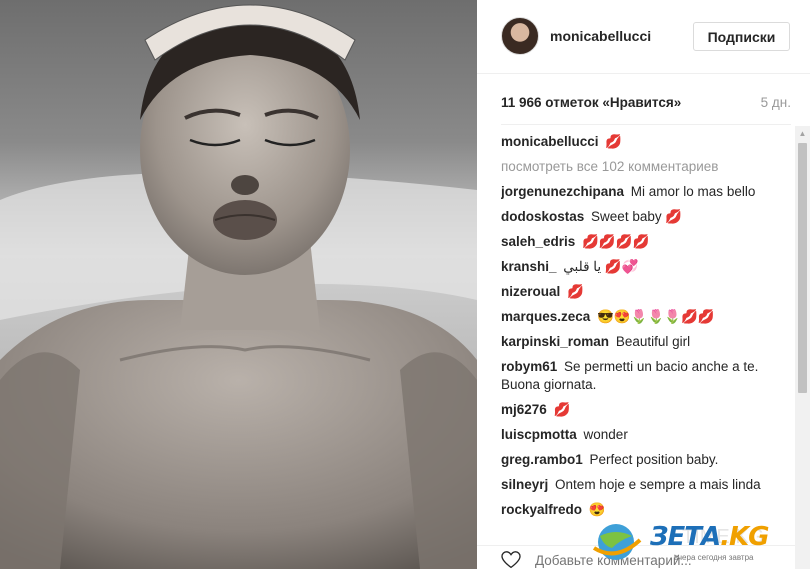  I want to click on comment-text: Mi amor lo mas bello, so click(693, 191).